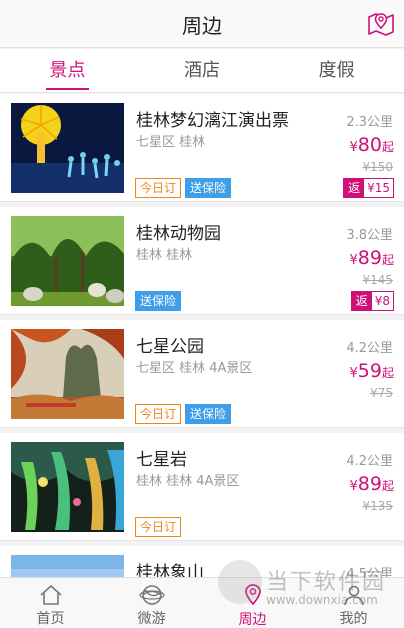 The height and width of the screenshot is (628, 404). What do you see at coordinates (151, 594) in the screenshot?
I see `globe-icon` at bounding box center [151, 594].